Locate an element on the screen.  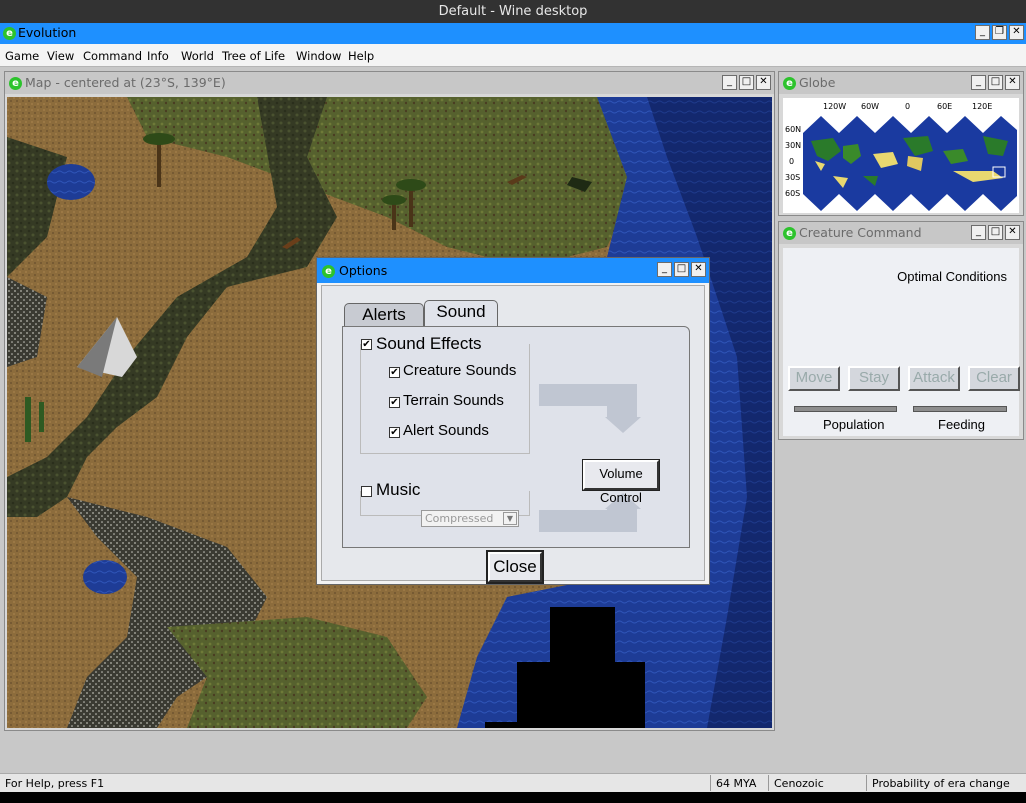
globe-projection is located at coordinates (910, 163).